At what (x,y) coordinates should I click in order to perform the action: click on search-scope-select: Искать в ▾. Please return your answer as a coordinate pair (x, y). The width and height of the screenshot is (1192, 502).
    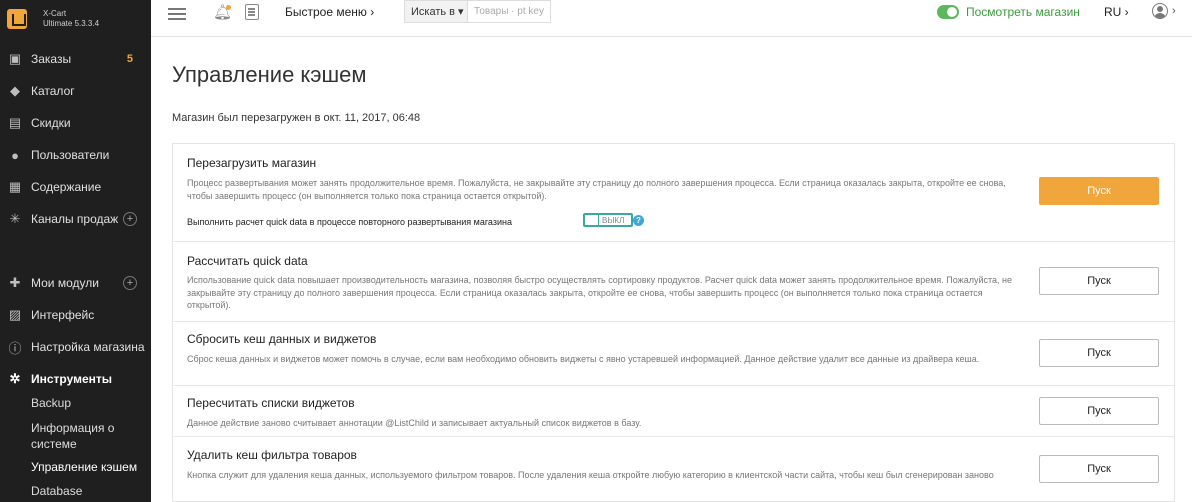
    Looking at the image, I should click on (436, 11).